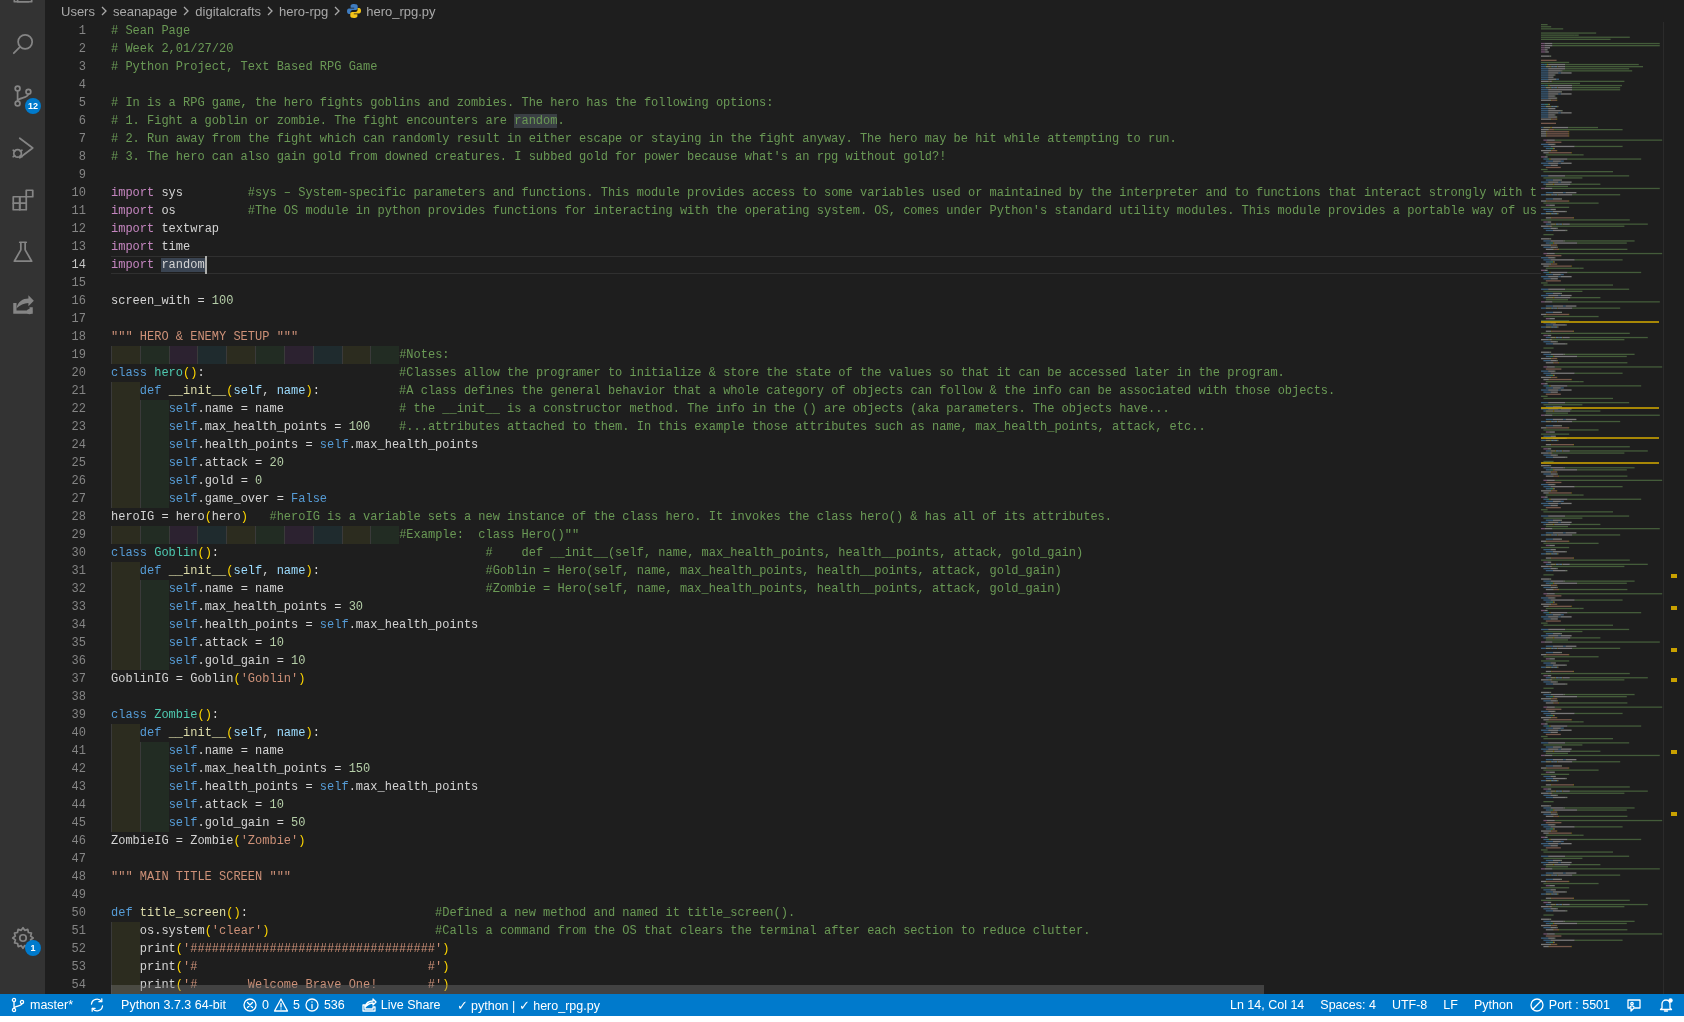 This screenshot has height=1022, width=1684. I want to click on line-number: 24, so click(78, 445).